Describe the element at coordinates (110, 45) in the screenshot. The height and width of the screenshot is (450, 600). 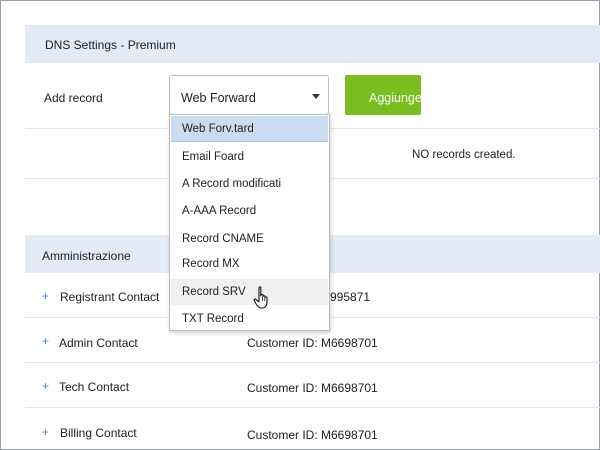
I see `dns-settings-title: DNS Settings - Premium` at that location.